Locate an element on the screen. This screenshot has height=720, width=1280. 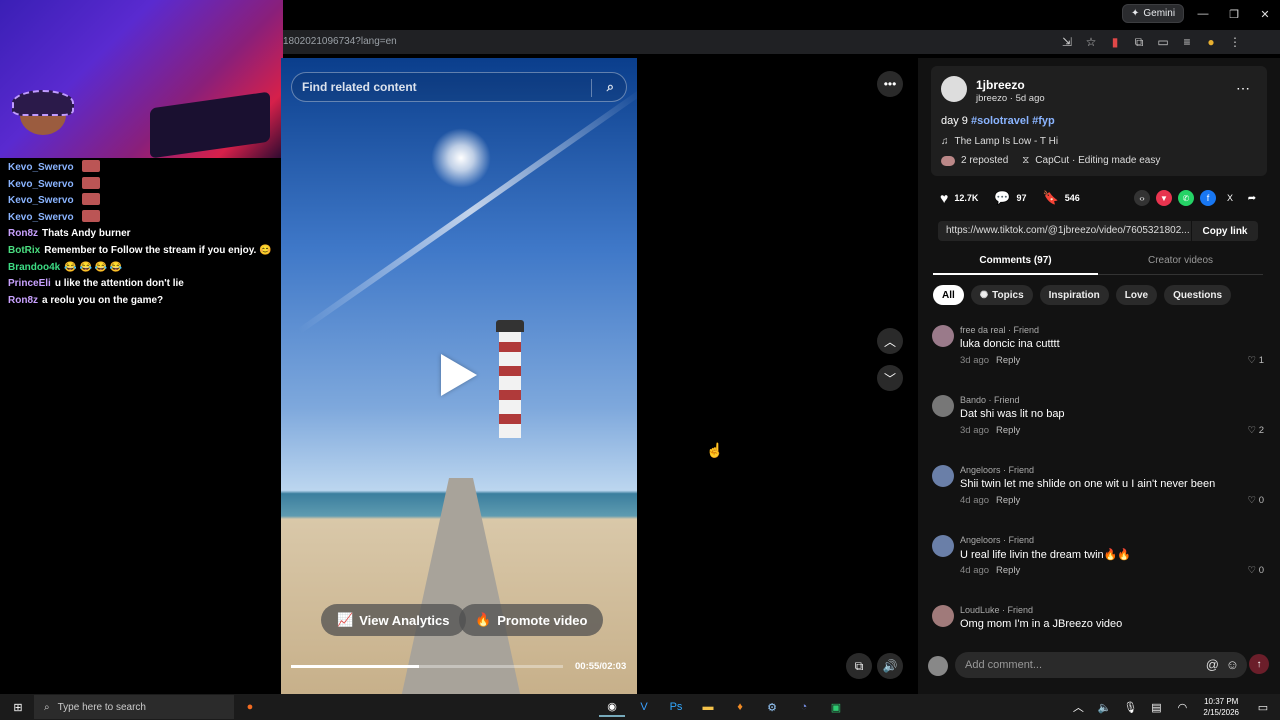
comment-author: LoudLuke · Friend is located at coordinates (996, 610).